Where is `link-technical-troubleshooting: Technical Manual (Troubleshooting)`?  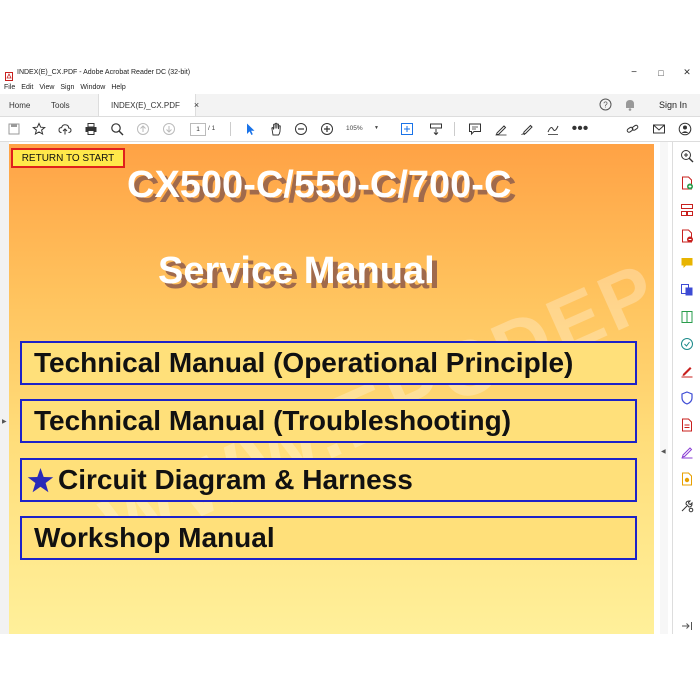
link-technical-troubleshooting: Technical Manual (Troubleshooting) is located at coordinates (328, 421).